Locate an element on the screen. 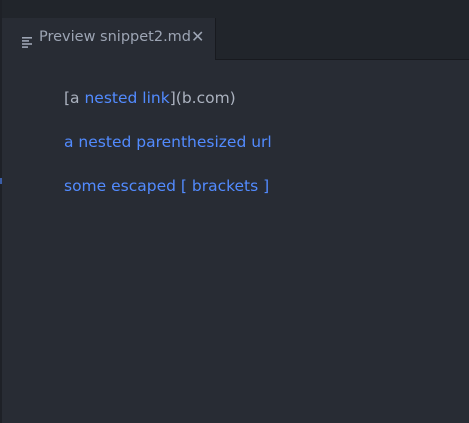 The height and width of the screenshot is (423, 469). parenthesized-url-link: a nested parenthesized url is located at coordinates (168, 142).